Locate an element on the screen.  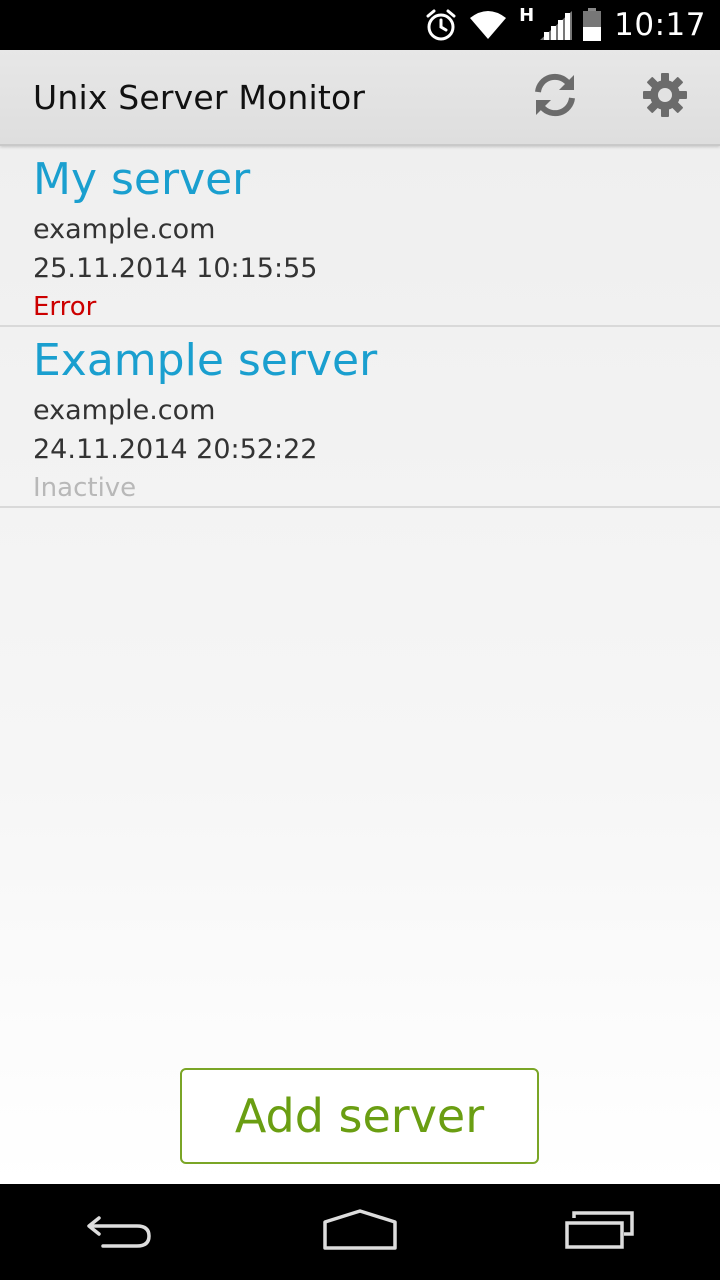
action-bar: Unix Server Monitor is located at coordinates (360, 98).